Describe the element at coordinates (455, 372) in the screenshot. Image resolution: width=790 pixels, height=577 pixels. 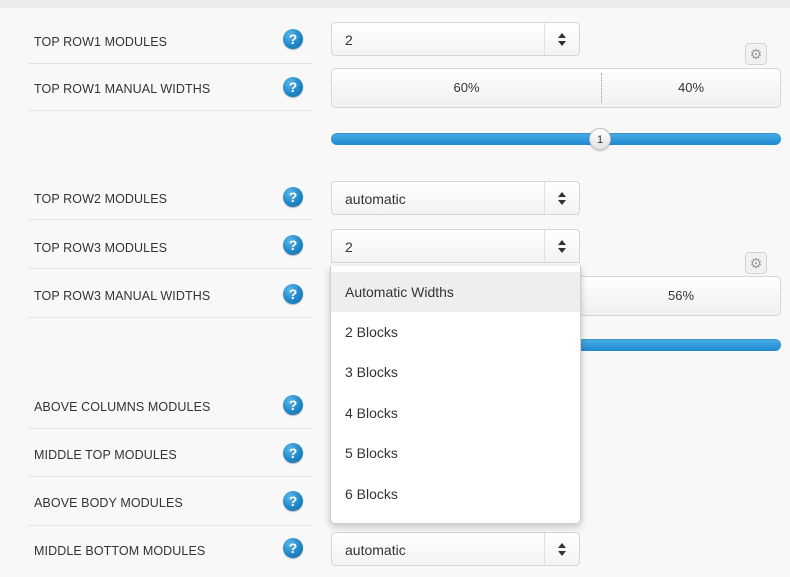
I see `dropdown-option-3-blocks: 3 Blocks` at that location.